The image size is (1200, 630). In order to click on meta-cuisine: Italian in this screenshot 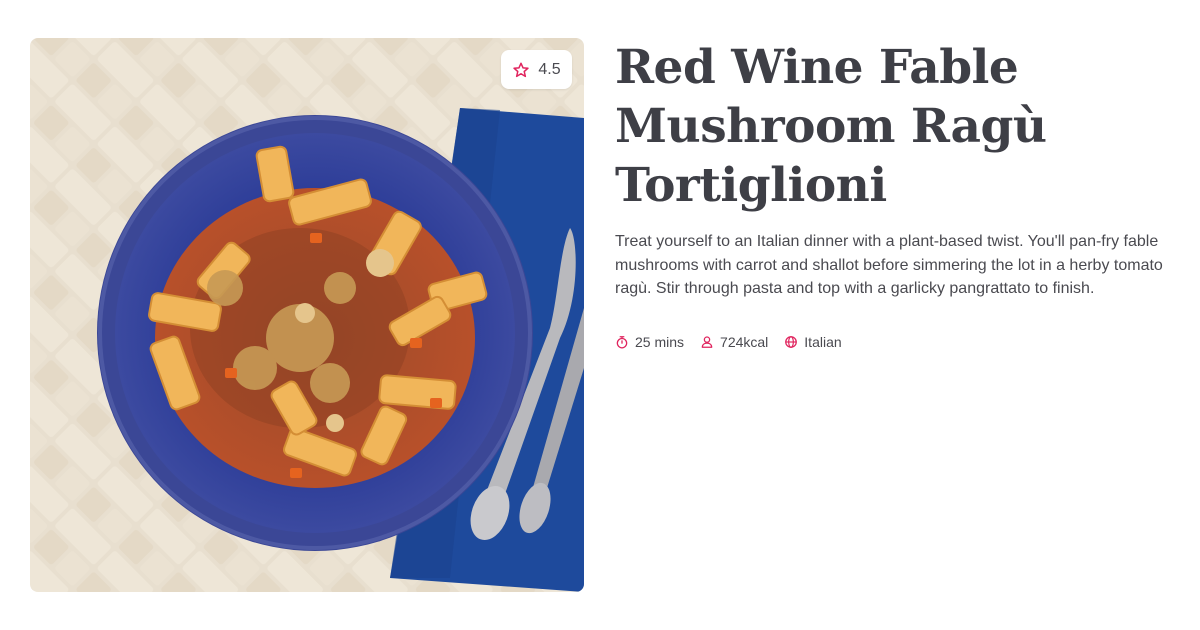, I will do `click(813, 342)`.